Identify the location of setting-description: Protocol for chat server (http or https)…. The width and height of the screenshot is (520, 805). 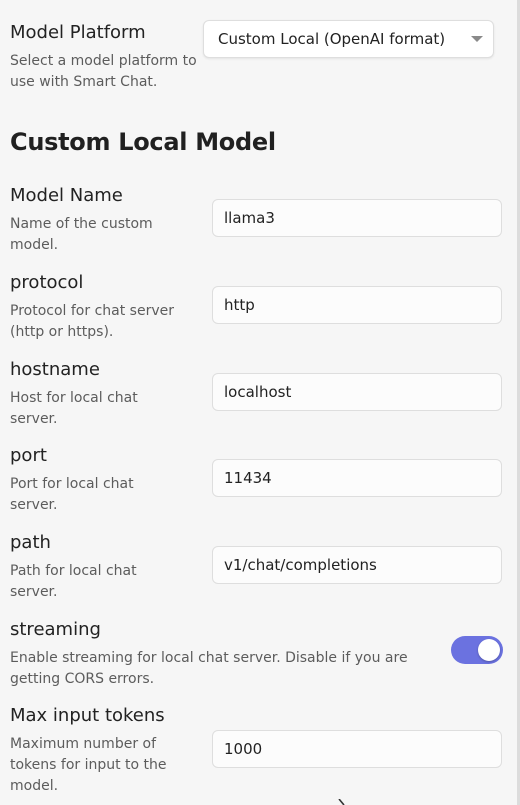
(92, 321).